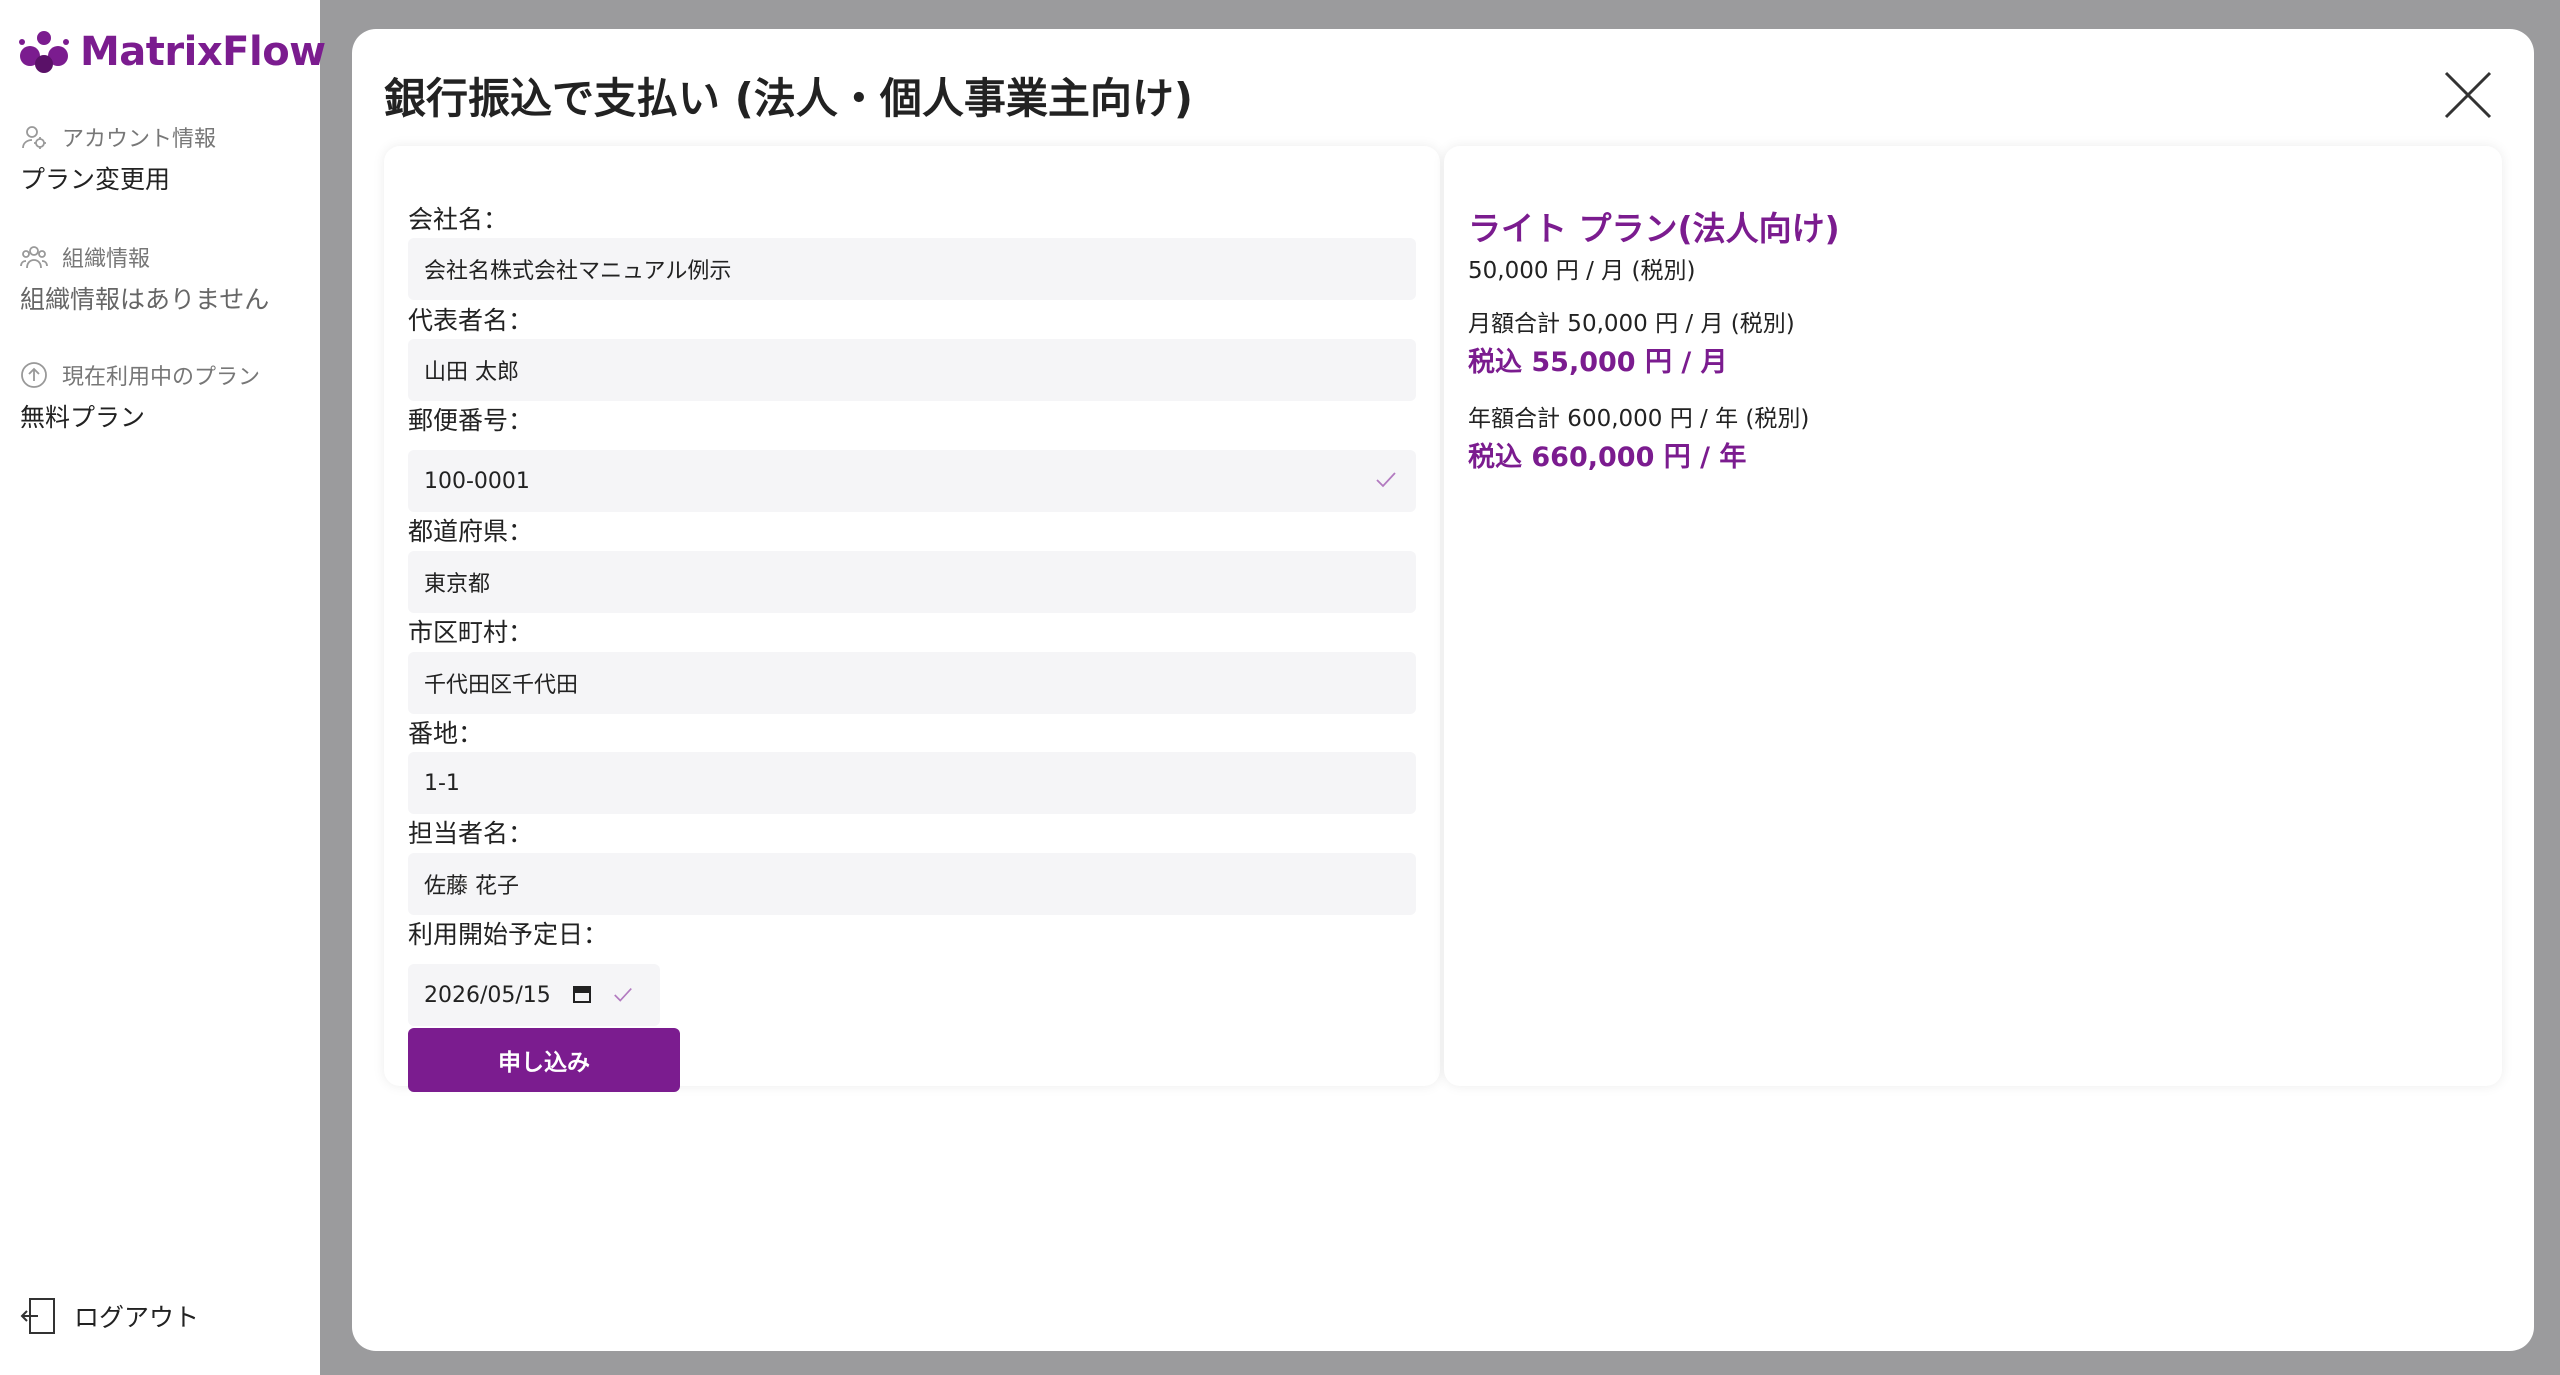 This screenshot has width=2560, height=1375. Describe the element at coordinates (95, 179) in the screenshot. I see `account-value: プラン変更用` at that location.